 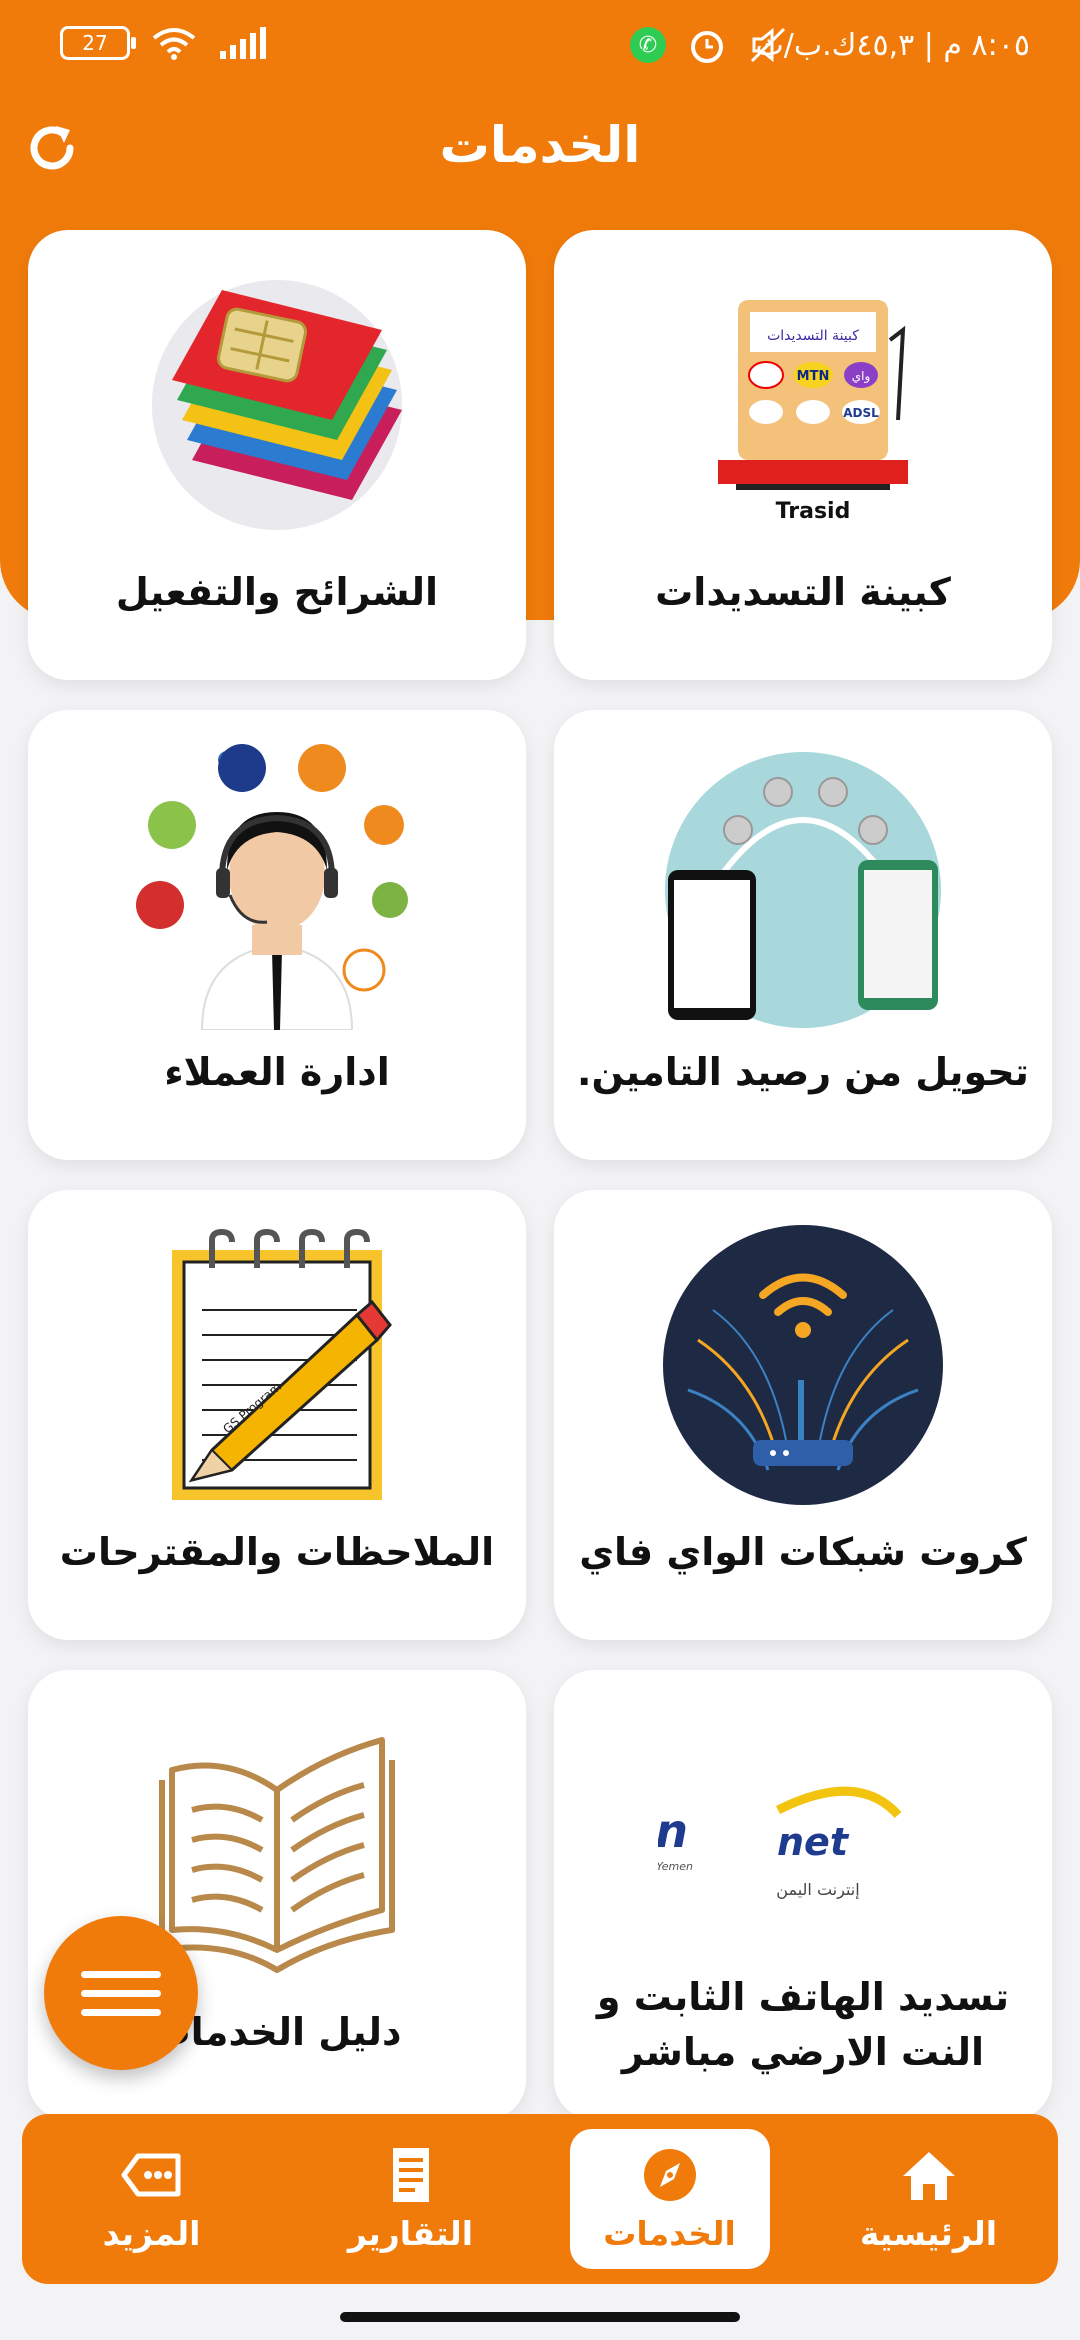 What do you see at coordinates (540, 2199) in the screenshot?
I see `bottom-navigation: الرئيسية الخدمات التقارير المزيد` at bounding box center [540, 2199].